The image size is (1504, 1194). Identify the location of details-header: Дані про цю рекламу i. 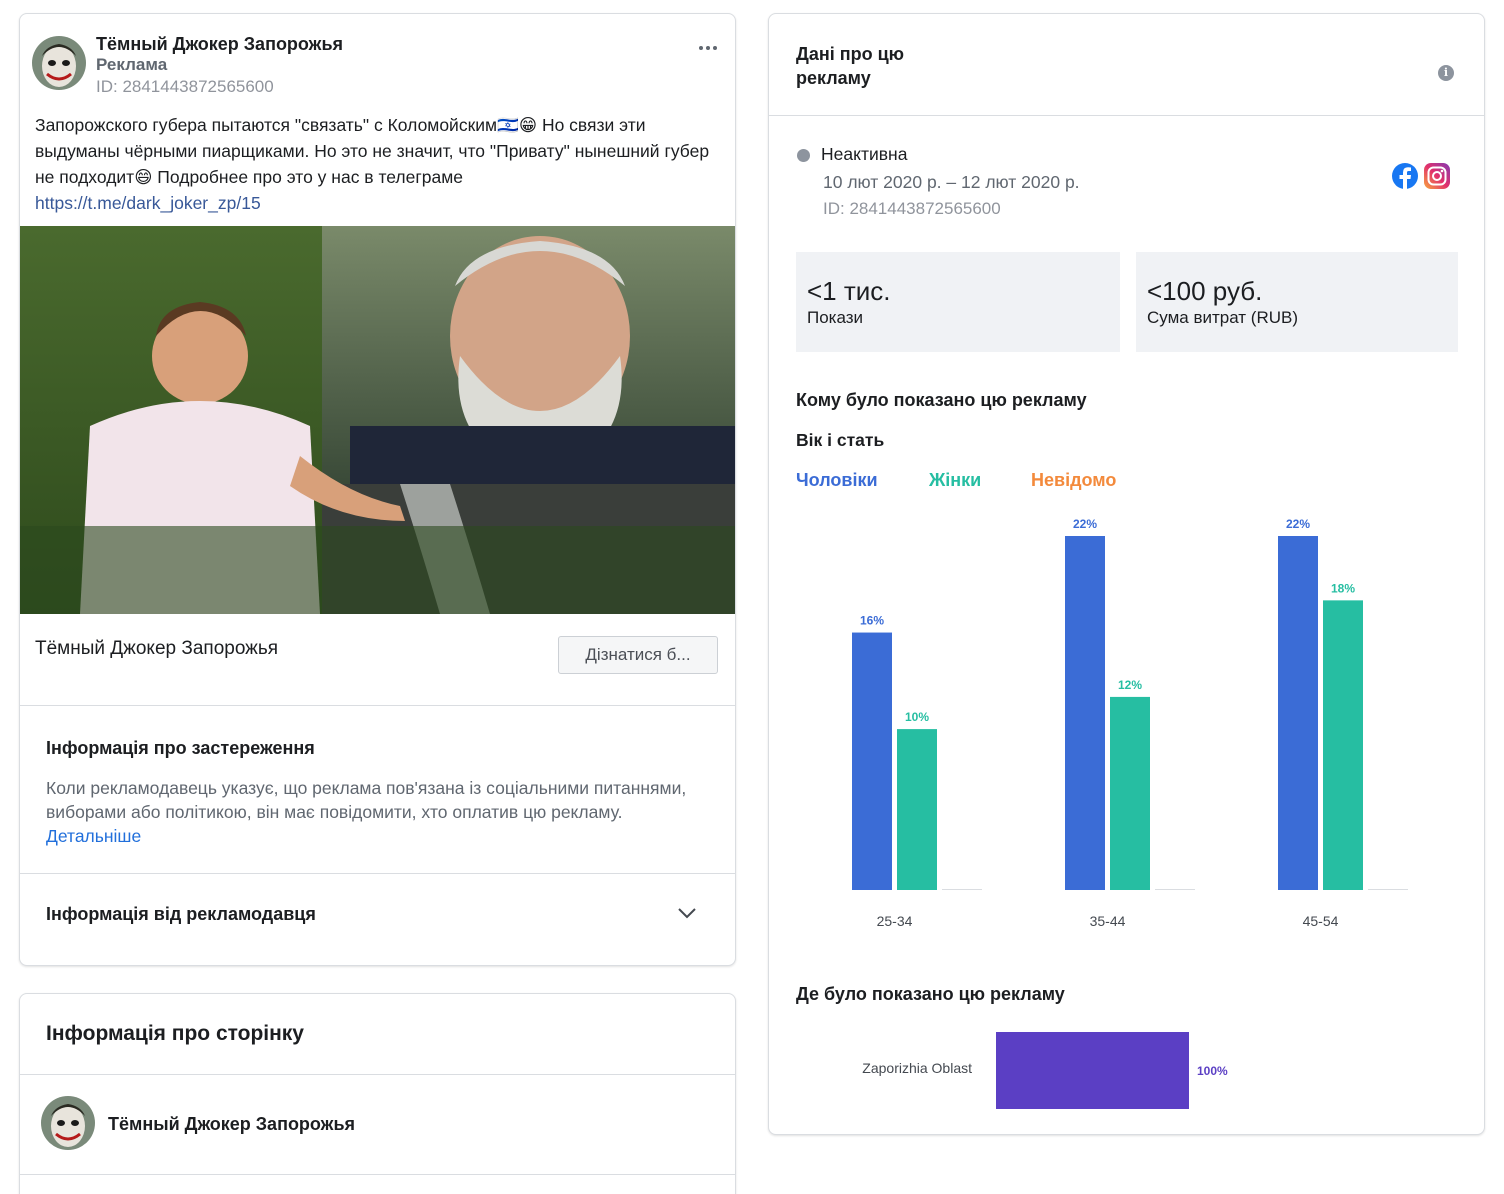
(1126, 65).